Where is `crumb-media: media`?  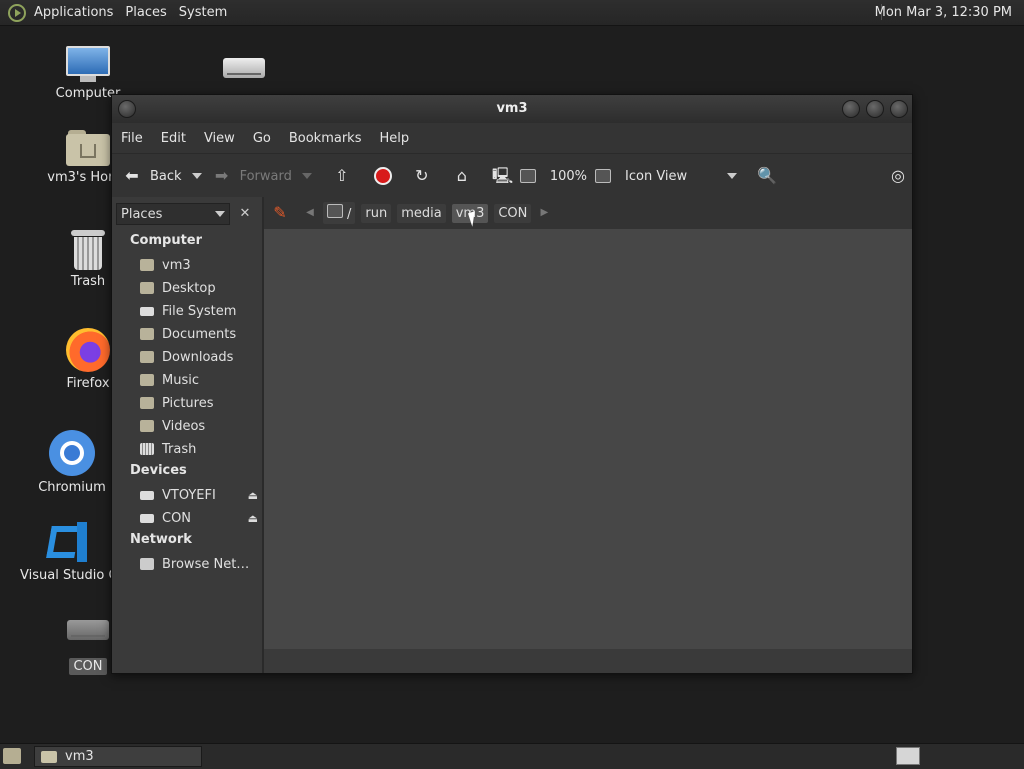
crumb-media: media is located at coordinates (421, 213).